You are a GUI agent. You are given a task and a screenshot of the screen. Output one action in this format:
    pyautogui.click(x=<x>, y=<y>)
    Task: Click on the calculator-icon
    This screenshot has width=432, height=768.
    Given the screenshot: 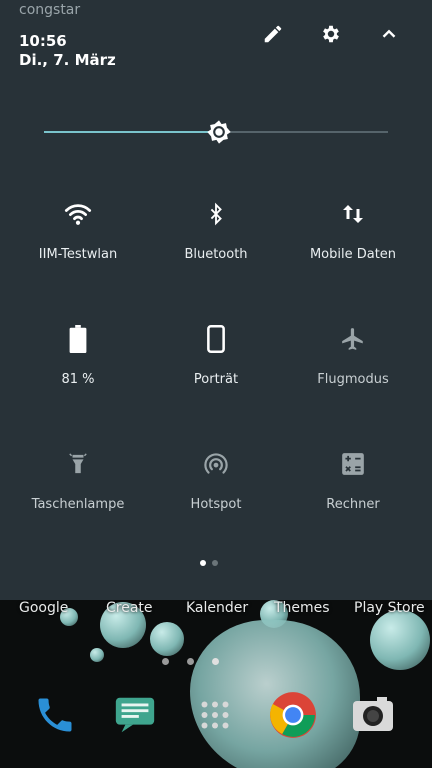 What is the action you would take?
    pyautogui.click(x=353, y=464)
    